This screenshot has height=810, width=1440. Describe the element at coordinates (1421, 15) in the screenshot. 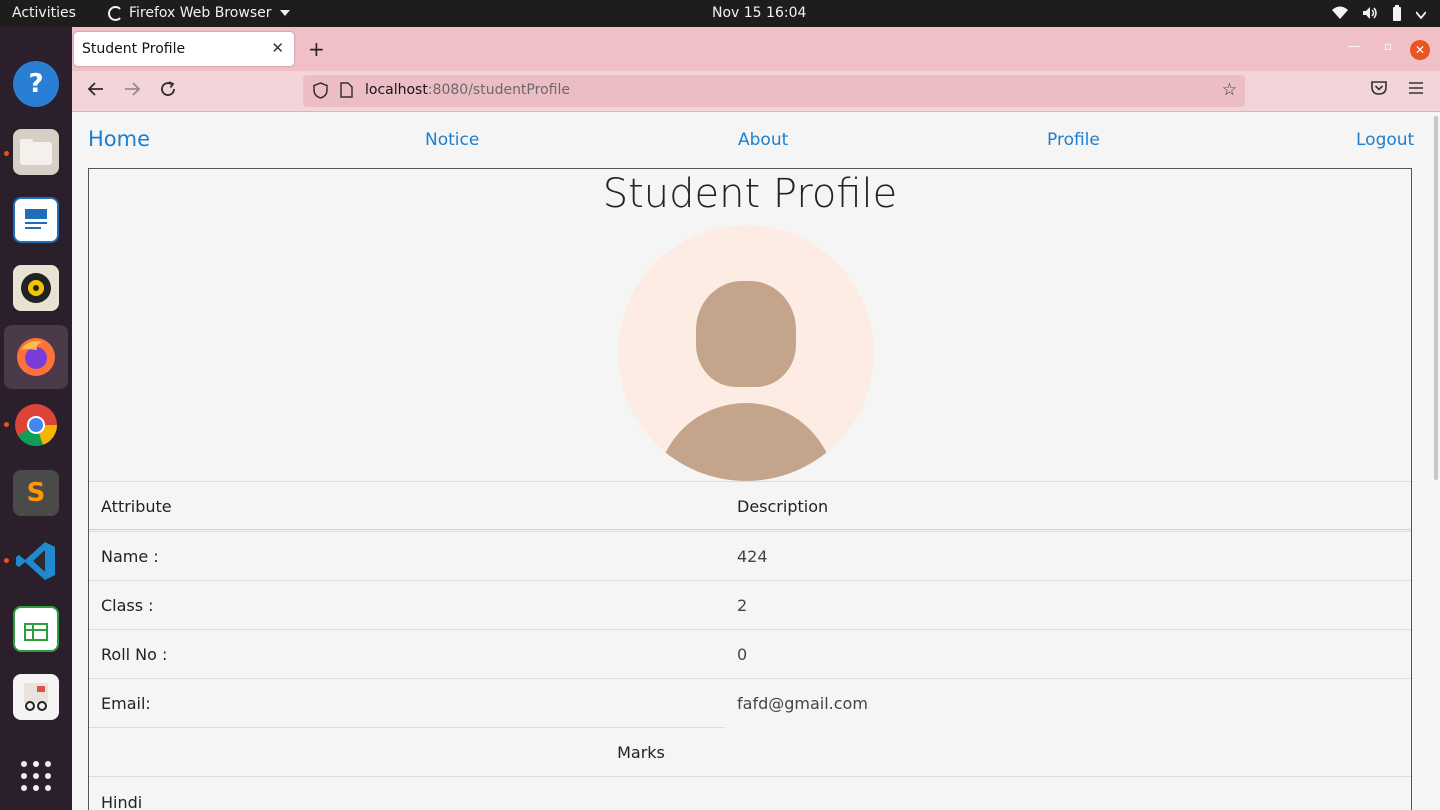

I see `power-menu-icon` at that location.